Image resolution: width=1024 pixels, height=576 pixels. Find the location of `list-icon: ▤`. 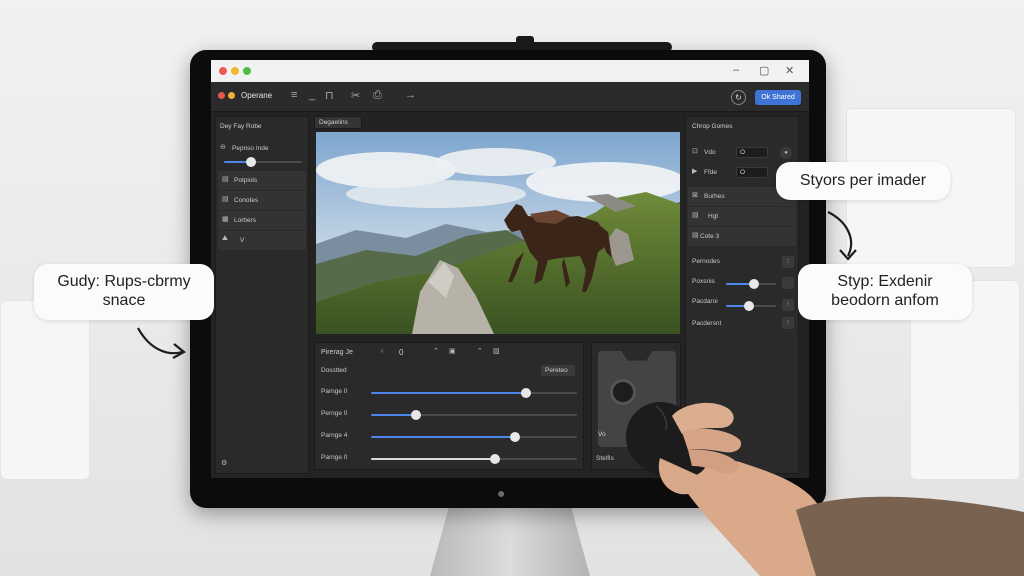

list-icon: ▤ is located at coordinates (695, 215).